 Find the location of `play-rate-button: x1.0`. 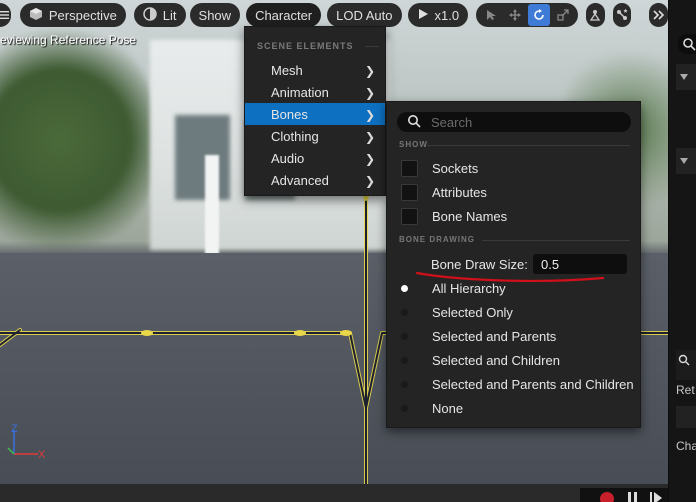

play-rate-button: x1.0 is located at coordinates (438, 15).